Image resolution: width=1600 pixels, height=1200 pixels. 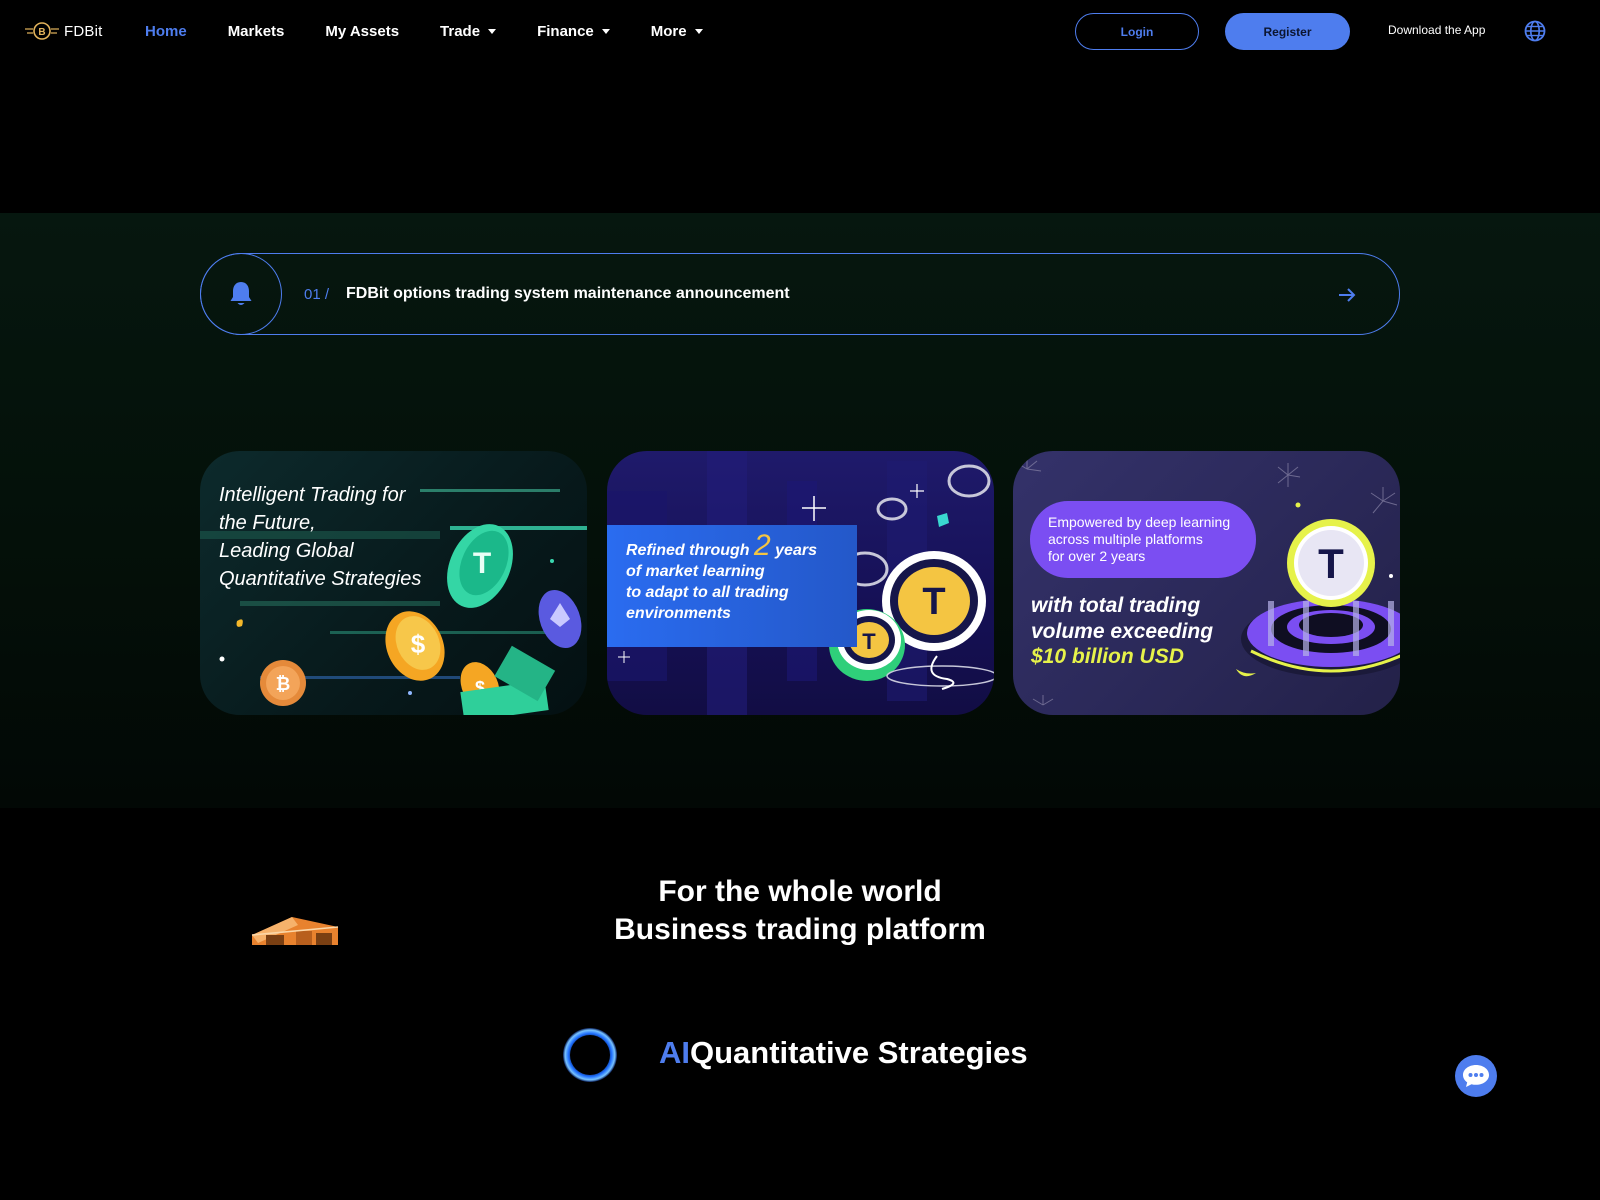 What do you see at coordinates (1107, 656) in the screenshot?
I see `card3-accent-amount: $10 billion USD` at bounding box center [1107, 656].